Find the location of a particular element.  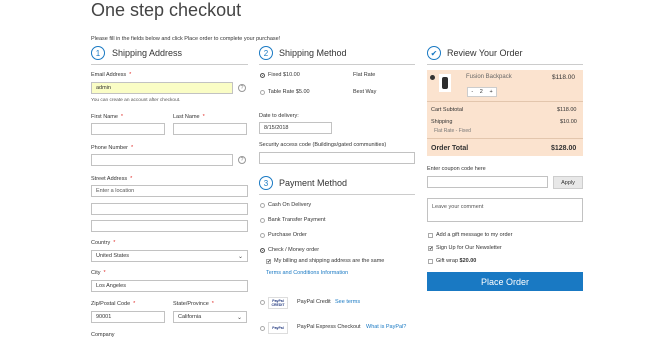

zip-label: Zip/Postal Code * is located at coordinates (113, 304).